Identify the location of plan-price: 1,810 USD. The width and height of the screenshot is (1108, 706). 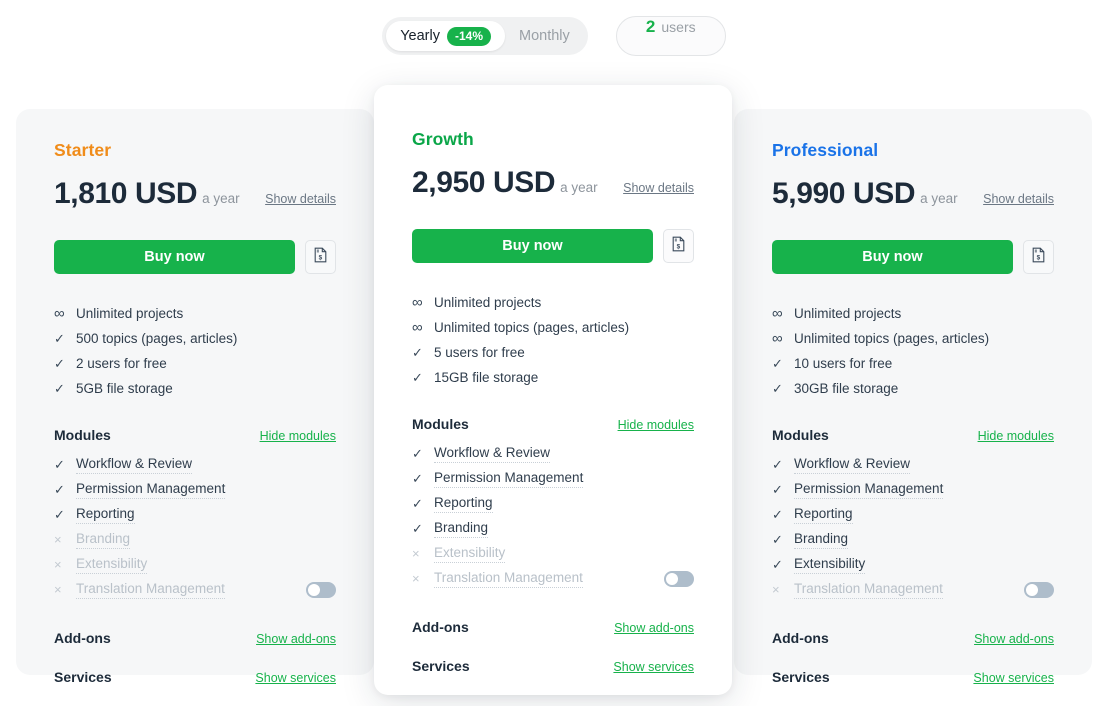
(126, 193).